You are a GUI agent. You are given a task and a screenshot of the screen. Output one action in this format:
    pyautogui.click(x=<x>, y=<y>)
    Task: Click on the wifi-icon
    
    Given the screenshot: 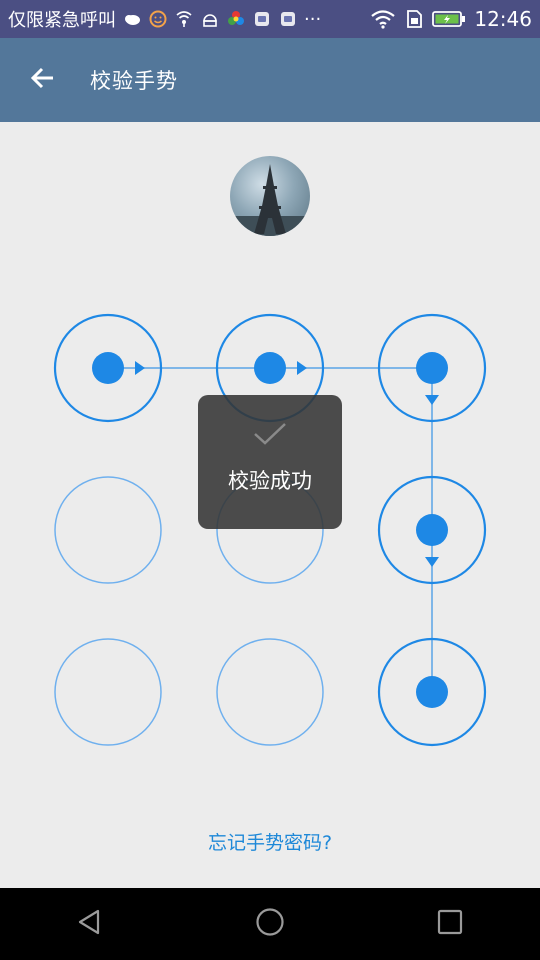 What is the action you would take?
    pyautogui.click(x=383, y=19)
    